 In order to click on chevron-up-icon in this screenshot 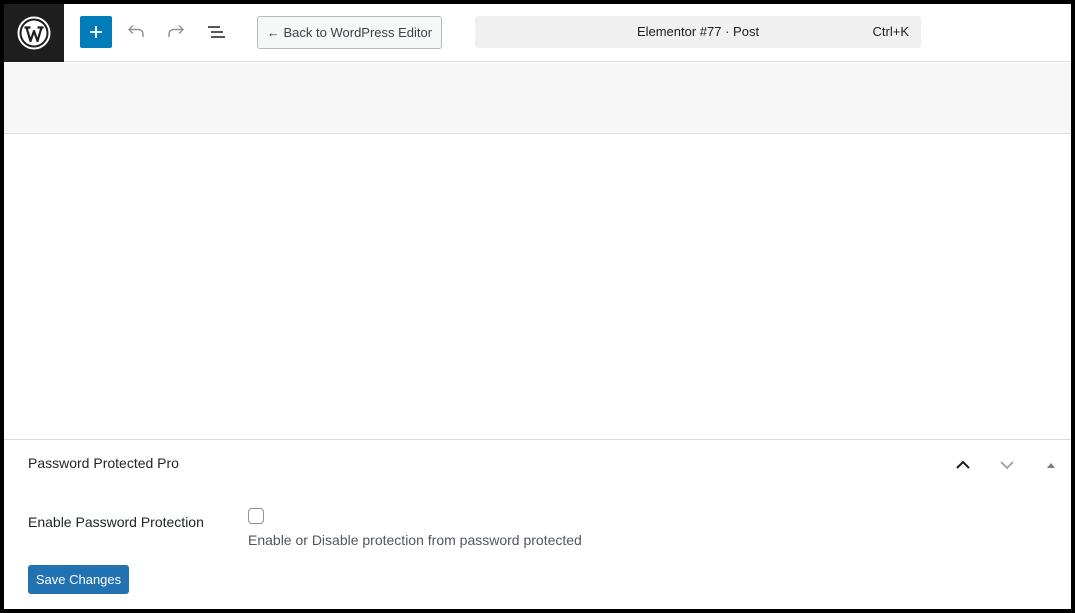, I will do `click(963, 464)`.